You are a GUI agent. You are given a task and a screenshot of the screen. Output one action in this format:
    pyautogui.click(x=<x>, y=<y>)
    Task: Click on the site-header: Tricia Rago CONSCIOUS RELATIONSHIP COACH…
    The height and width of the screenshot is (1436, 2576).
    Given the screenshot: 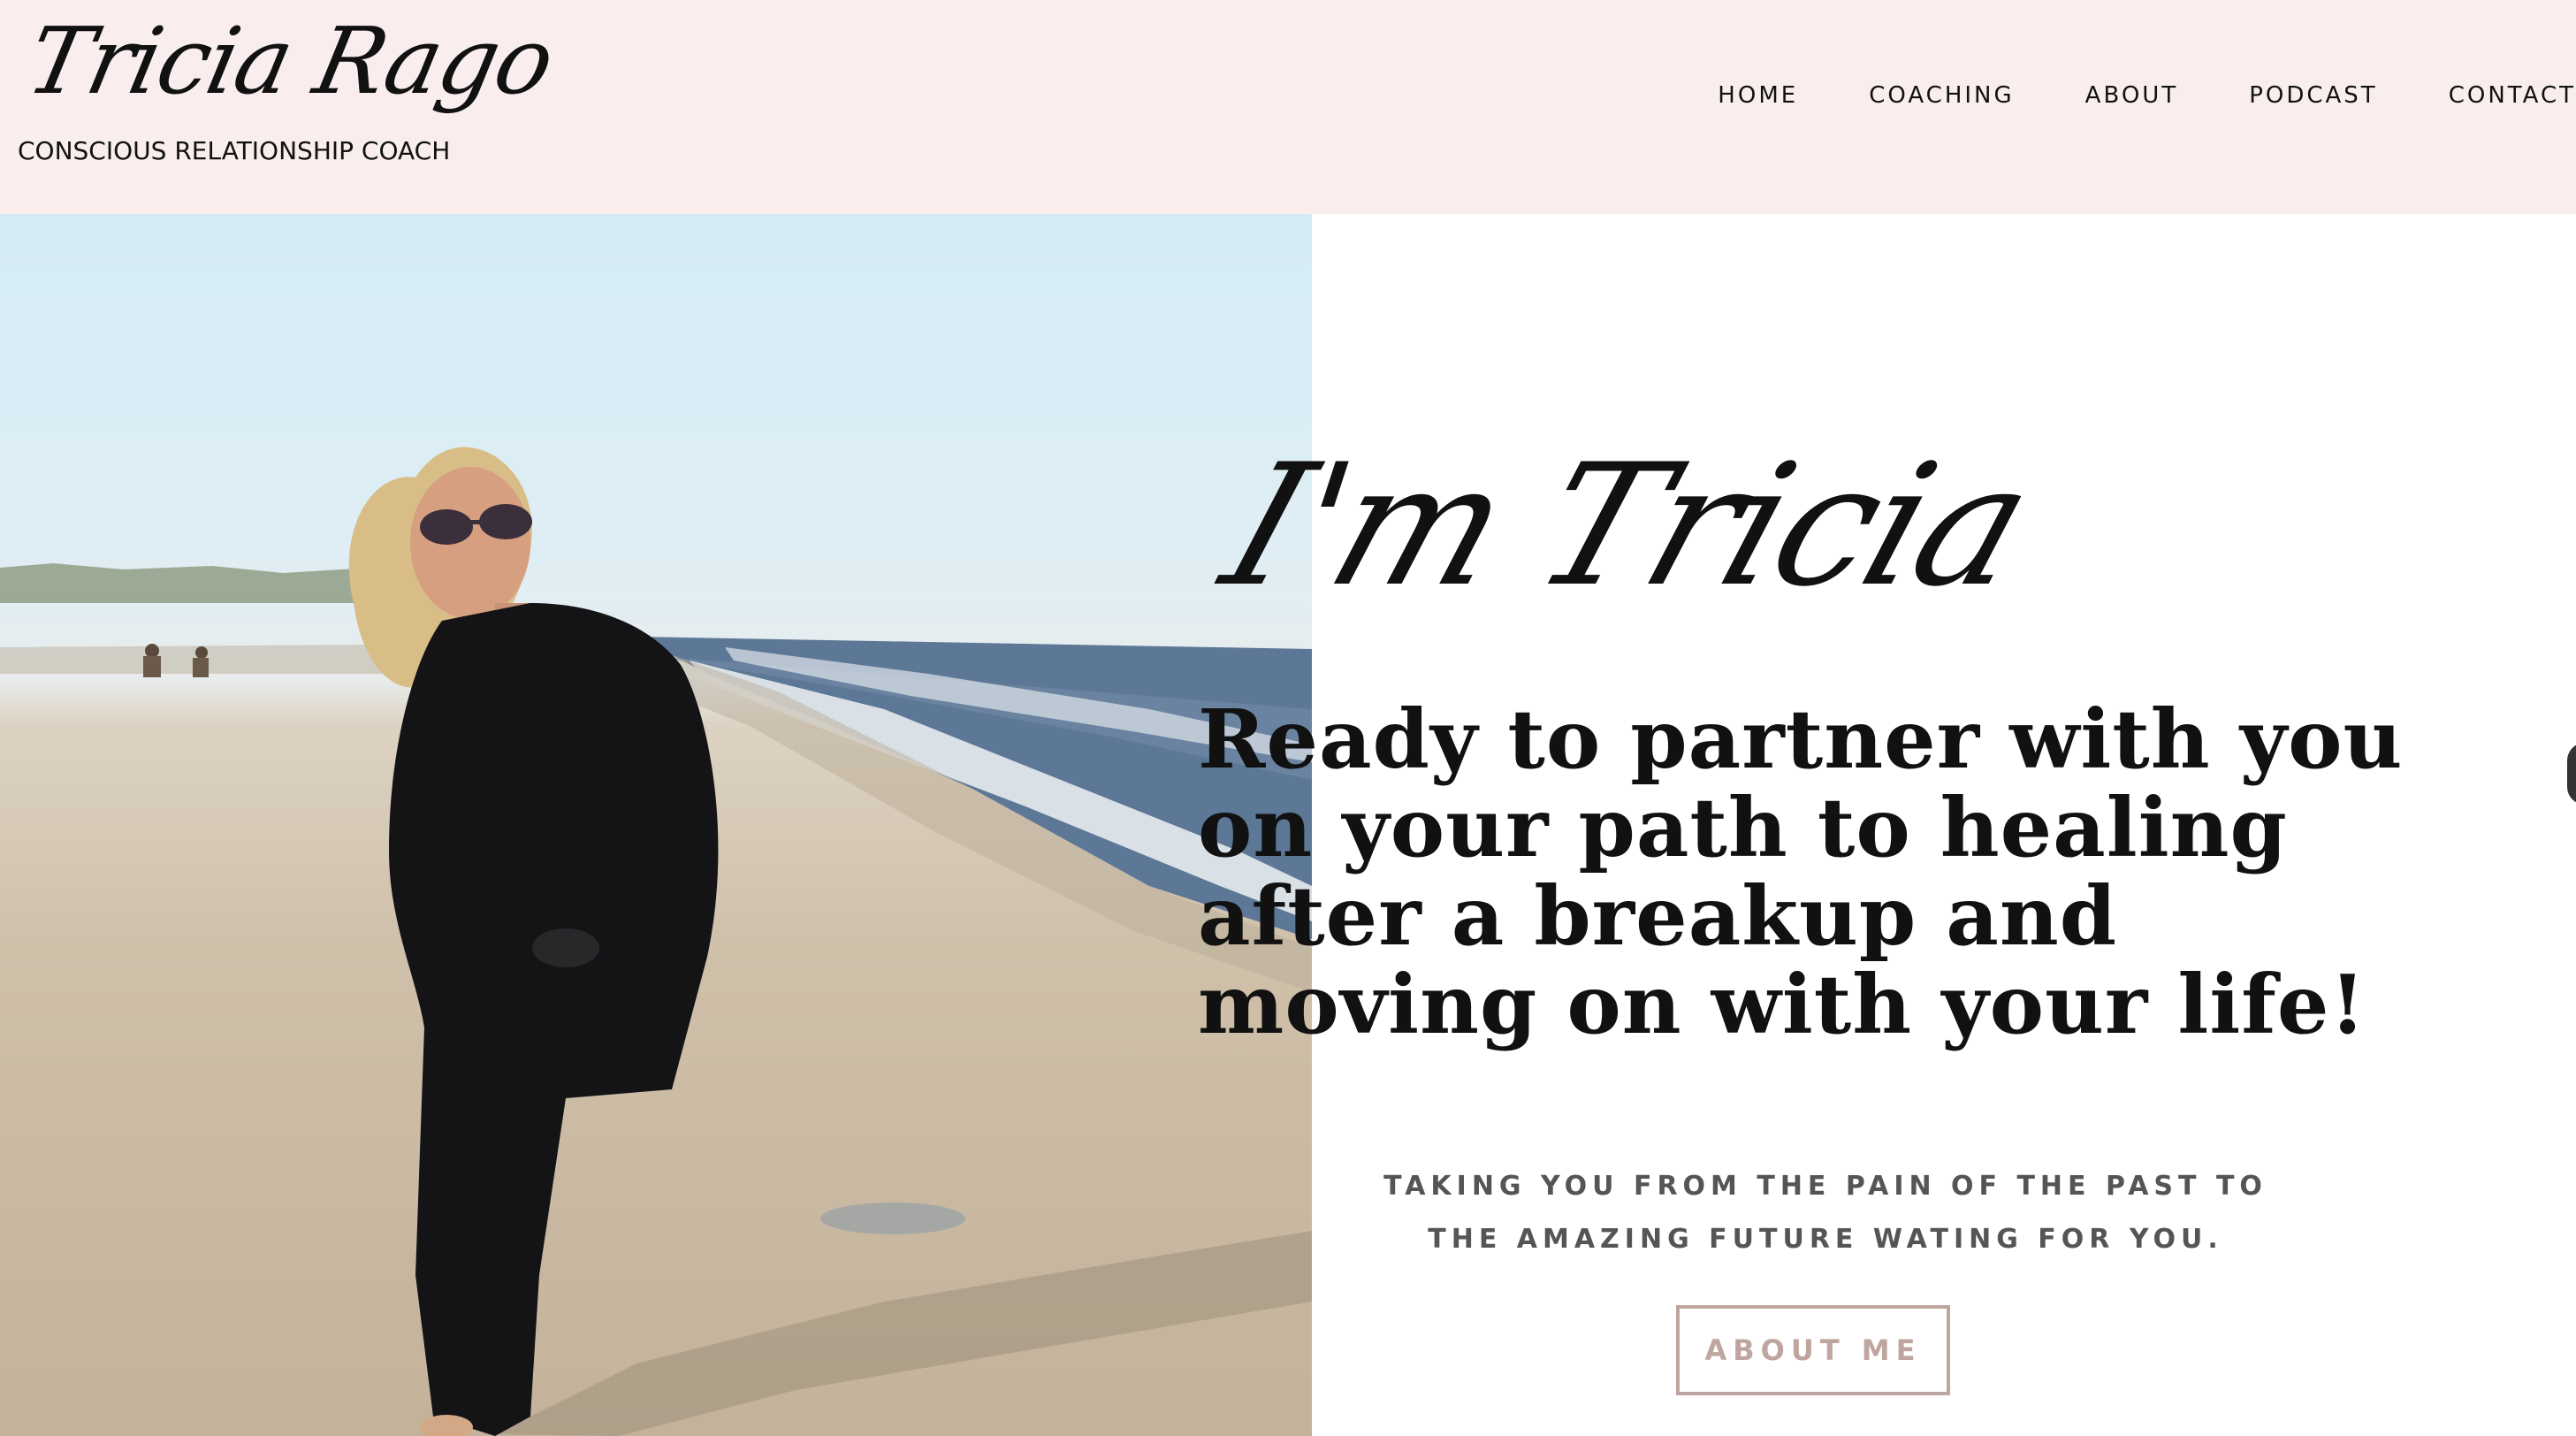 What is the action you would take?
    pyautogui.click(x=1288, y=107)
    